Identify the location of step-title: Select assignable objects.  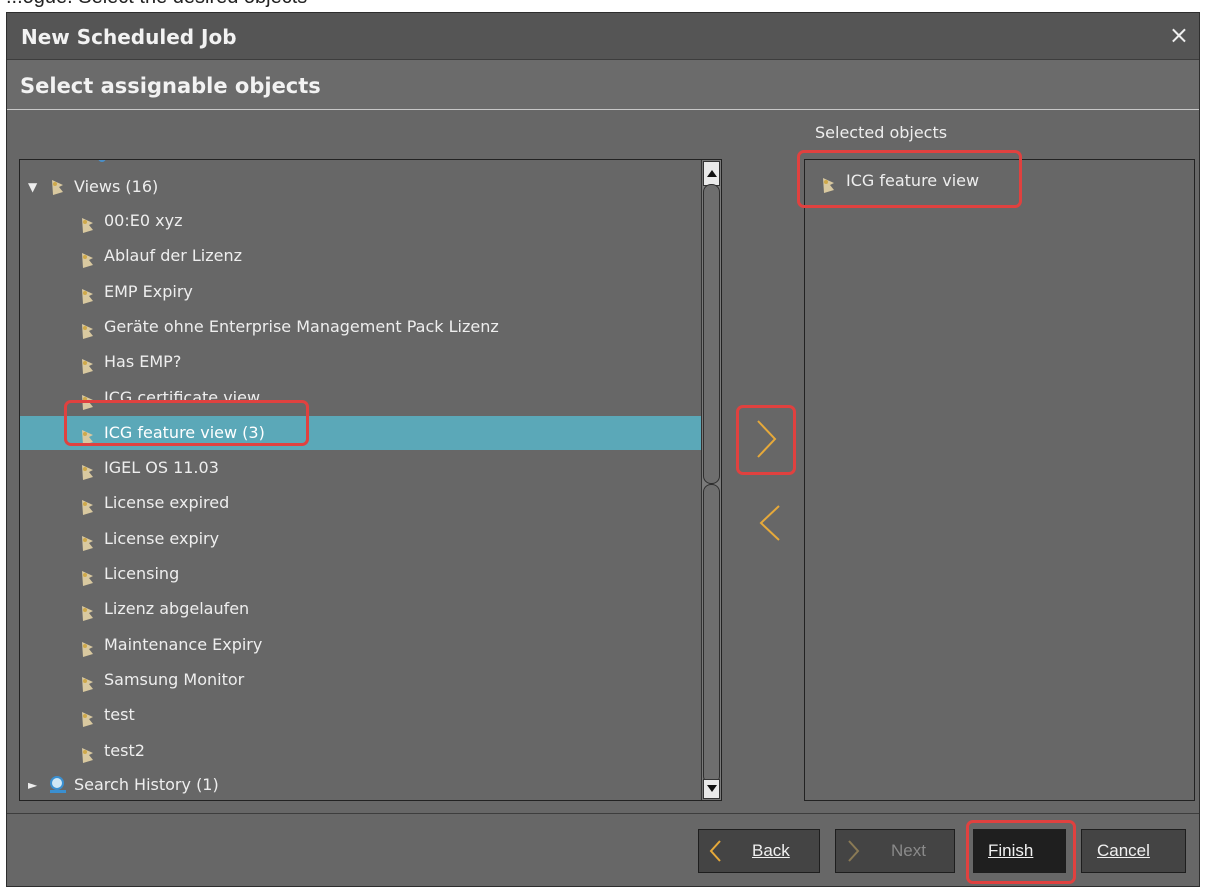
(170, 86).